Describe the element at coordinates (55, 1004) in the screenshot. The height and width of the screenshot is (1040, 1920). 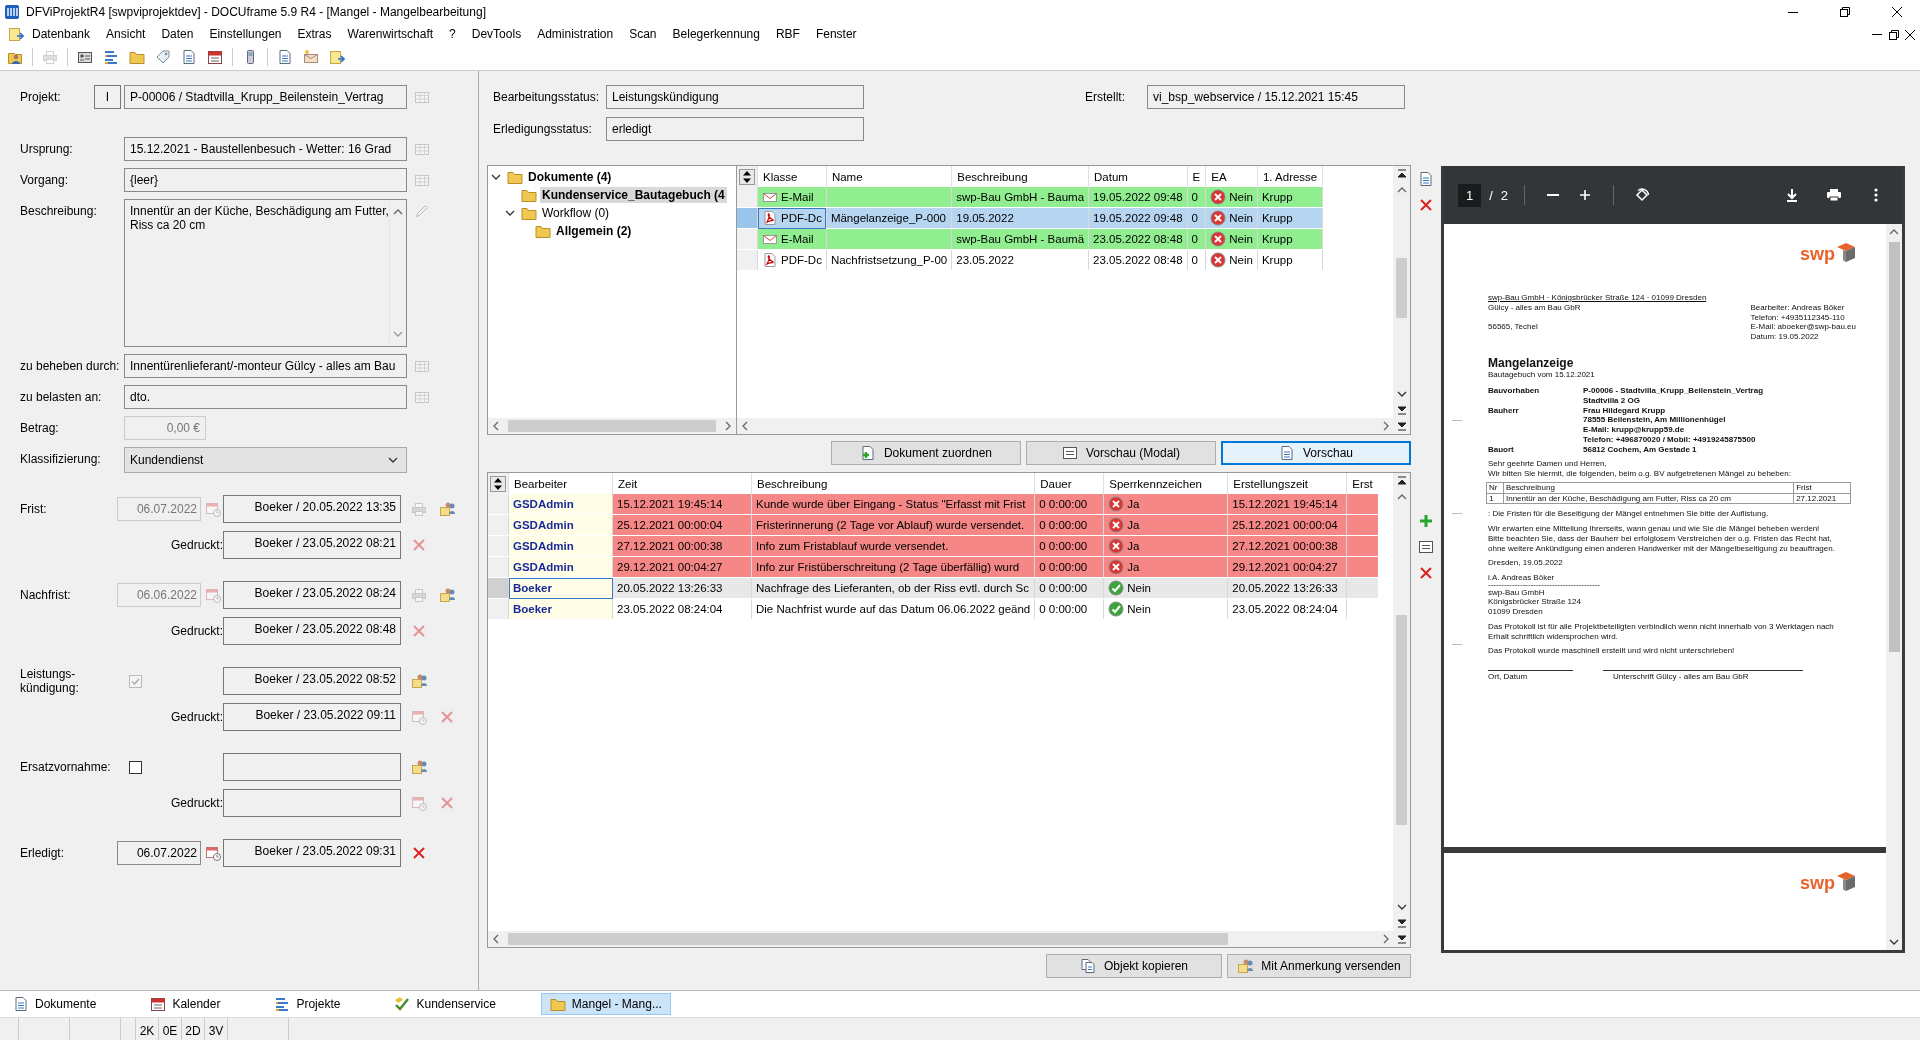
I see `tab: Dokumente` at that location.